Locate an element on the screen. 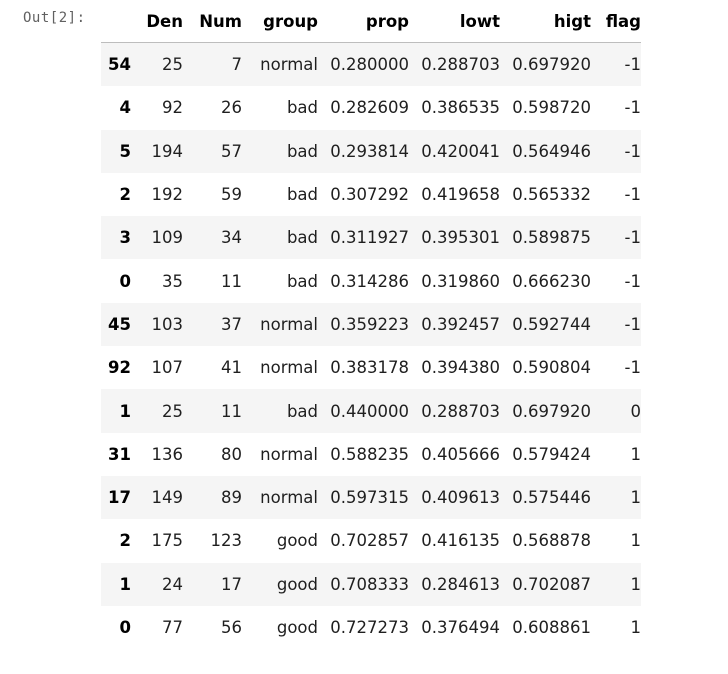 The height and width of the screenshot is (674, 728). table-row: 3 109 34 bad 0.311927 0.395301 0.589875 -1 is located at coordinates (371, 238).